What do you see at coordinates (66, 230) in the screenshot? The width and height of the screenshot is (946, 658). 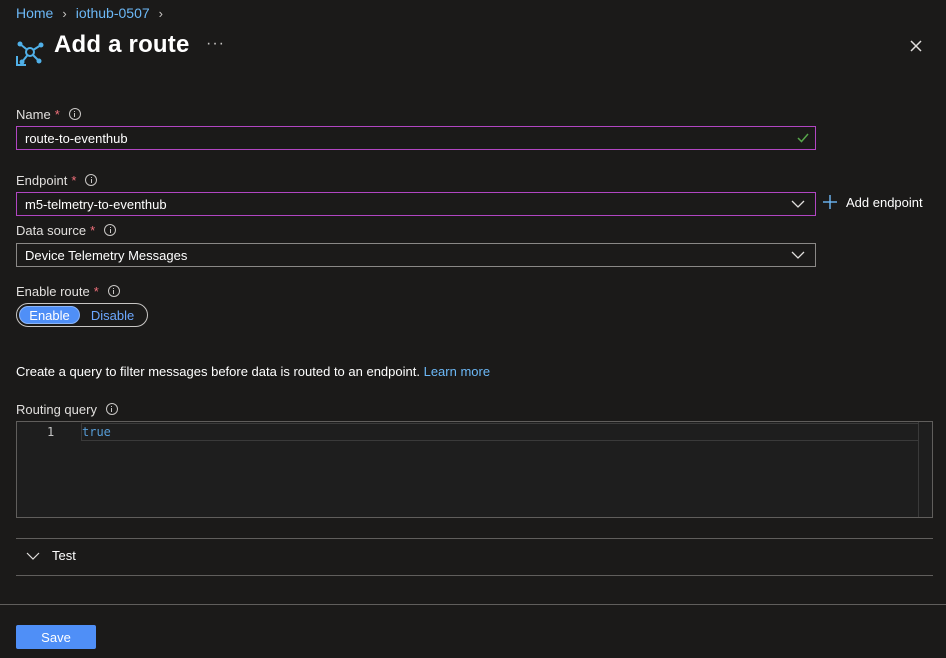 I see `data-source-label: Data source *` at bounding box center [66, 230].